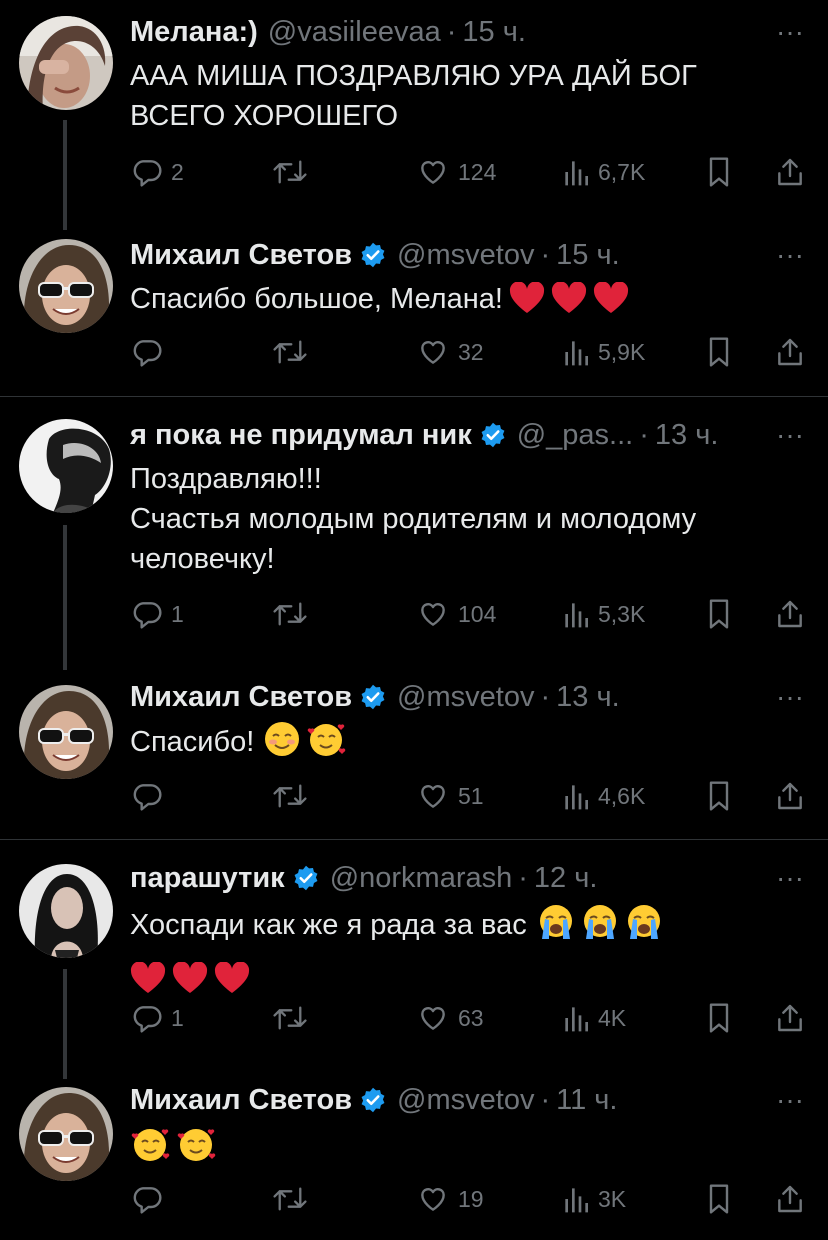 The height and width of the screenshot is (1240, 828). Describe the element at coordinates (612, 1017) in the screenshot. I see `views-count: 4K` at that location.